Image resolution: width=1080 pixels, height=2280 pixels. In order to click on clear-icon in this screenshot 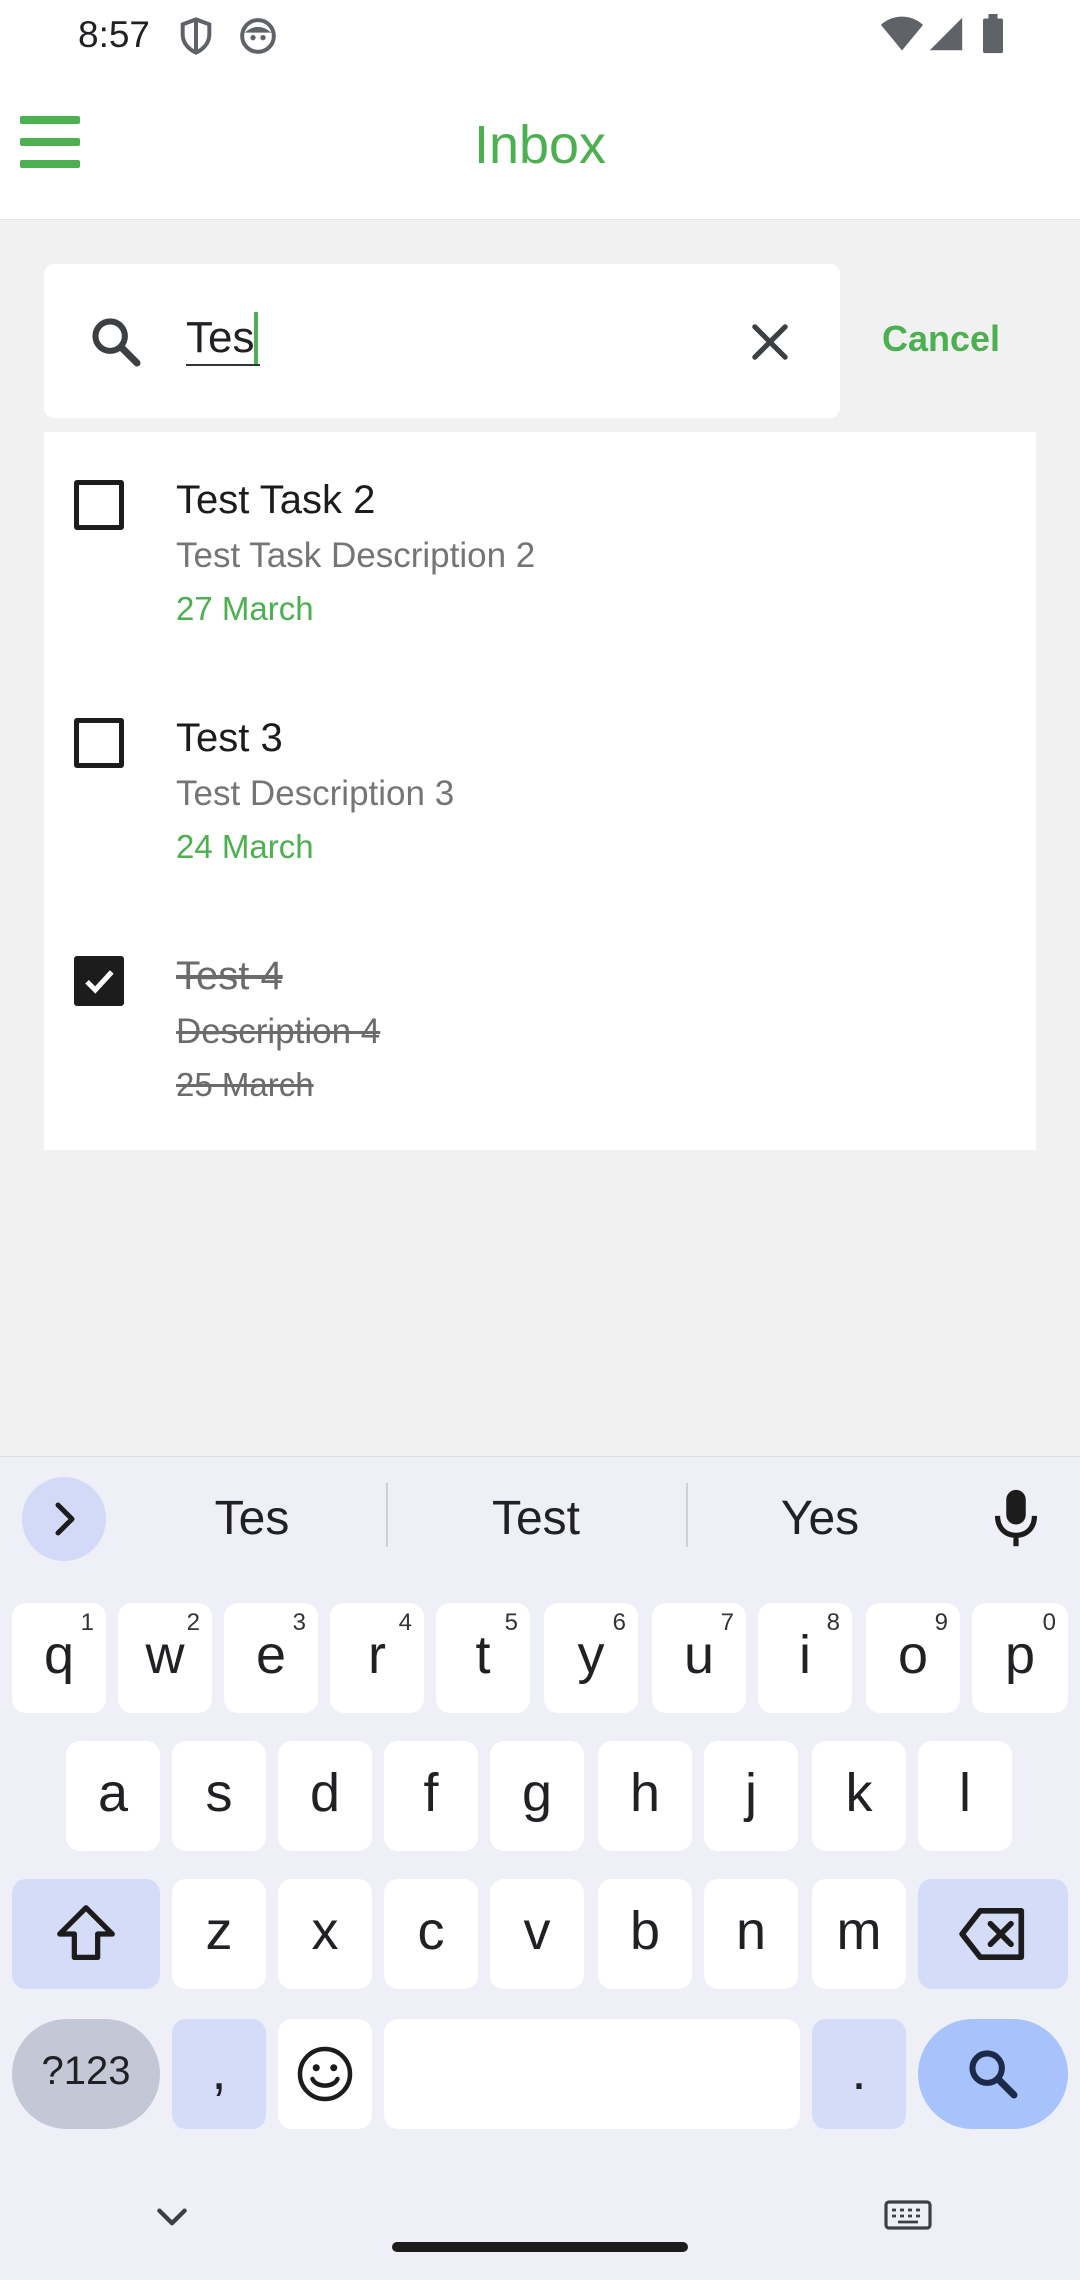, I will do `click(770, 342)`.